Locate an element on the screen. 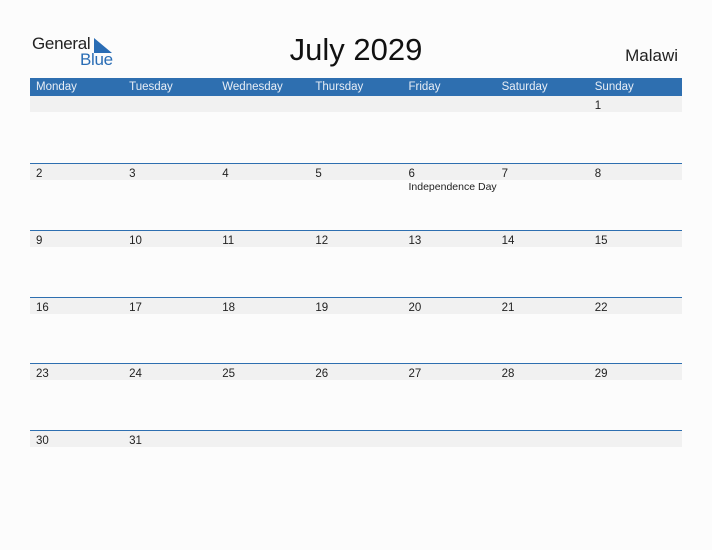  day-cell: 2 is located at coordinates (76, 172).